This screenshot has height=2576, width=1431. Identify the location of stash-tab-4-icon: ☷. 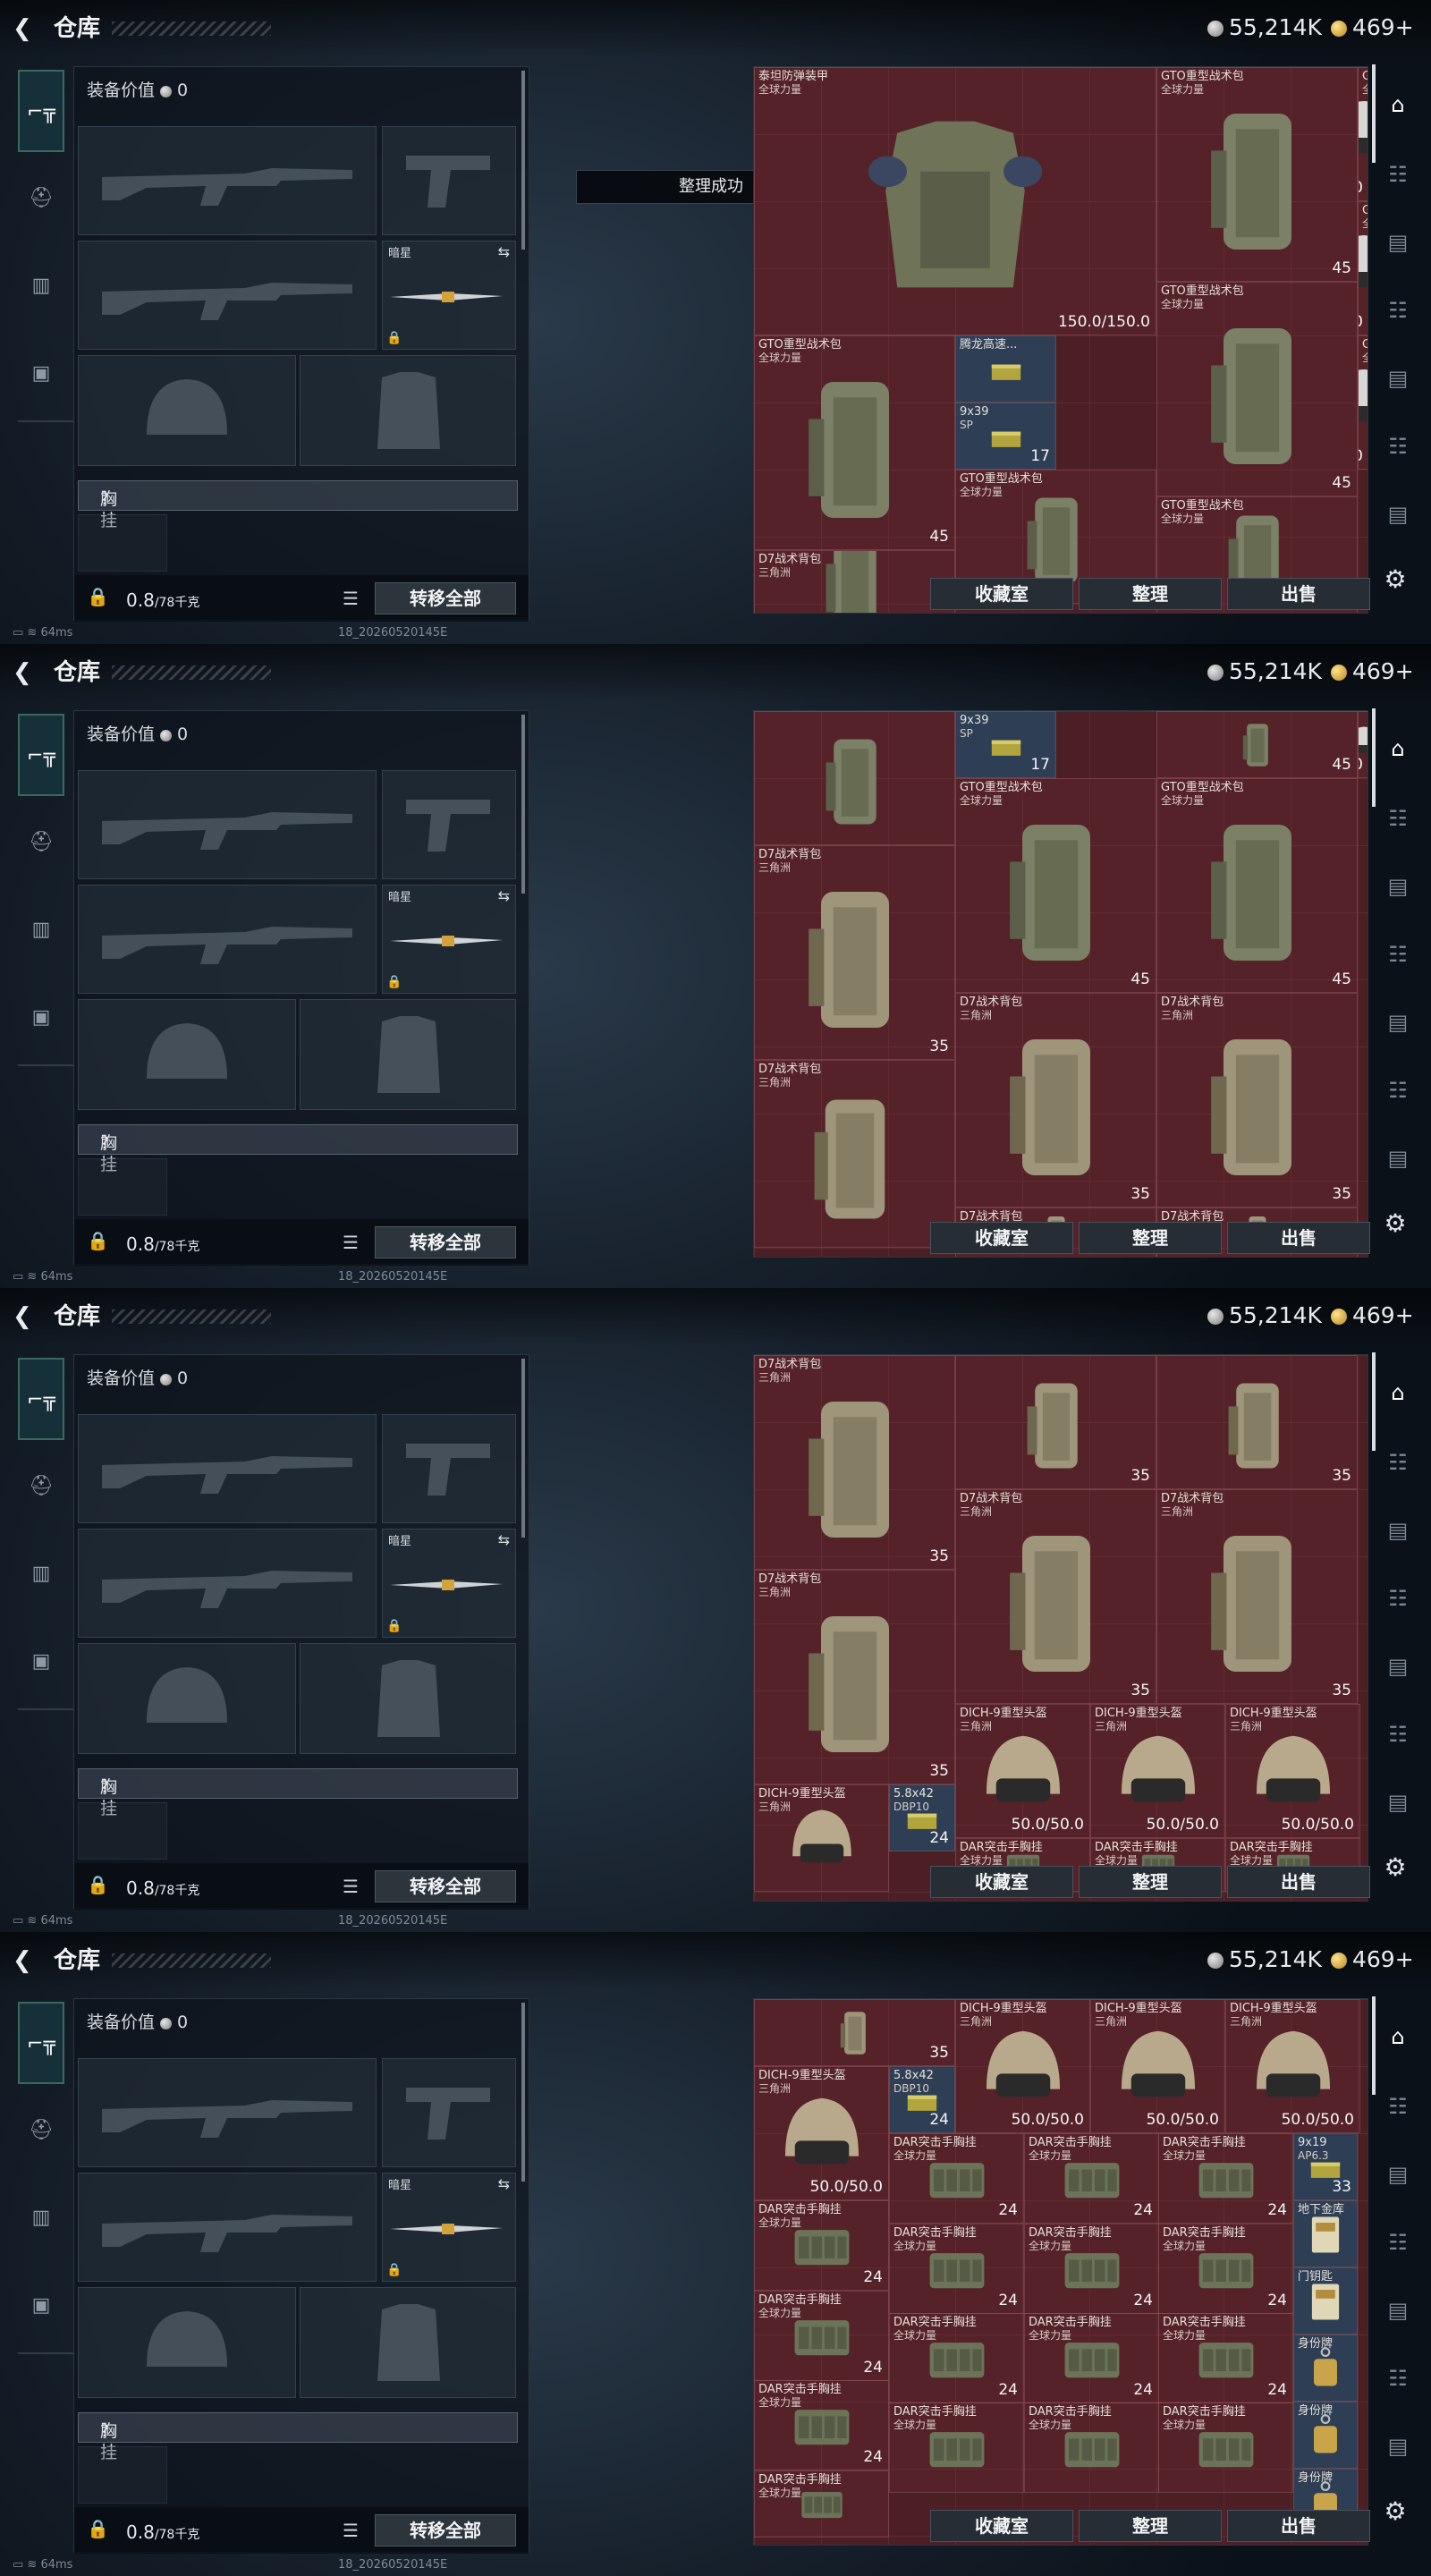
(1398, 1598).